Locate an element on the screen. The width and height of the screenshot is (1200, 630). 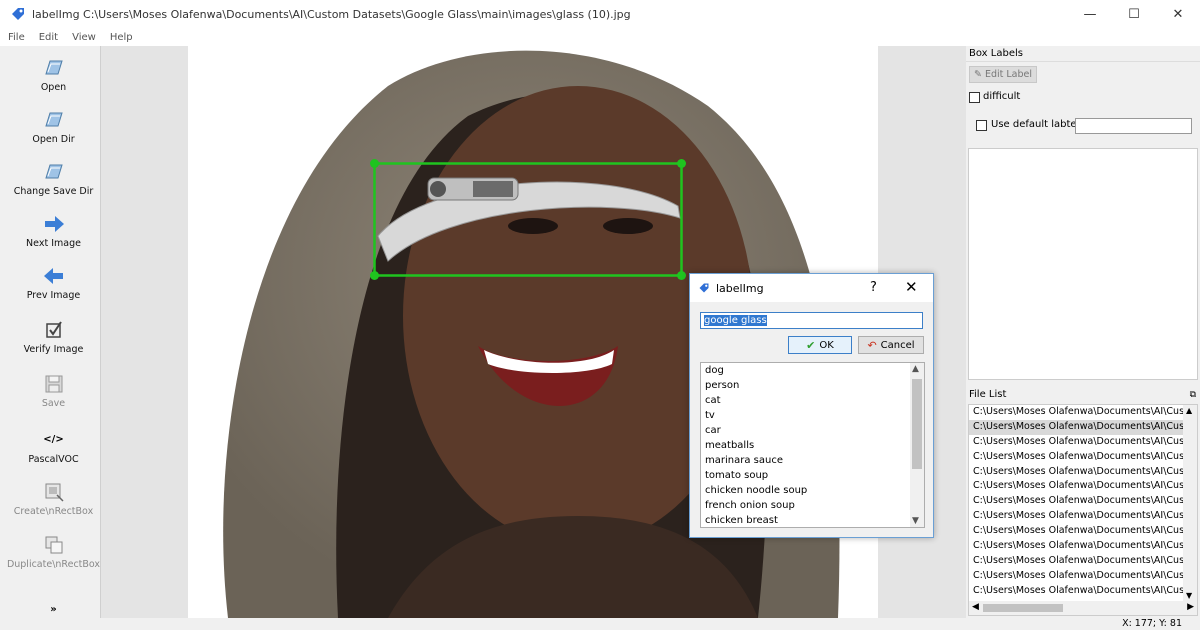
change-save-dir-button: Change Save Dir is located at coordinates (53, 178).